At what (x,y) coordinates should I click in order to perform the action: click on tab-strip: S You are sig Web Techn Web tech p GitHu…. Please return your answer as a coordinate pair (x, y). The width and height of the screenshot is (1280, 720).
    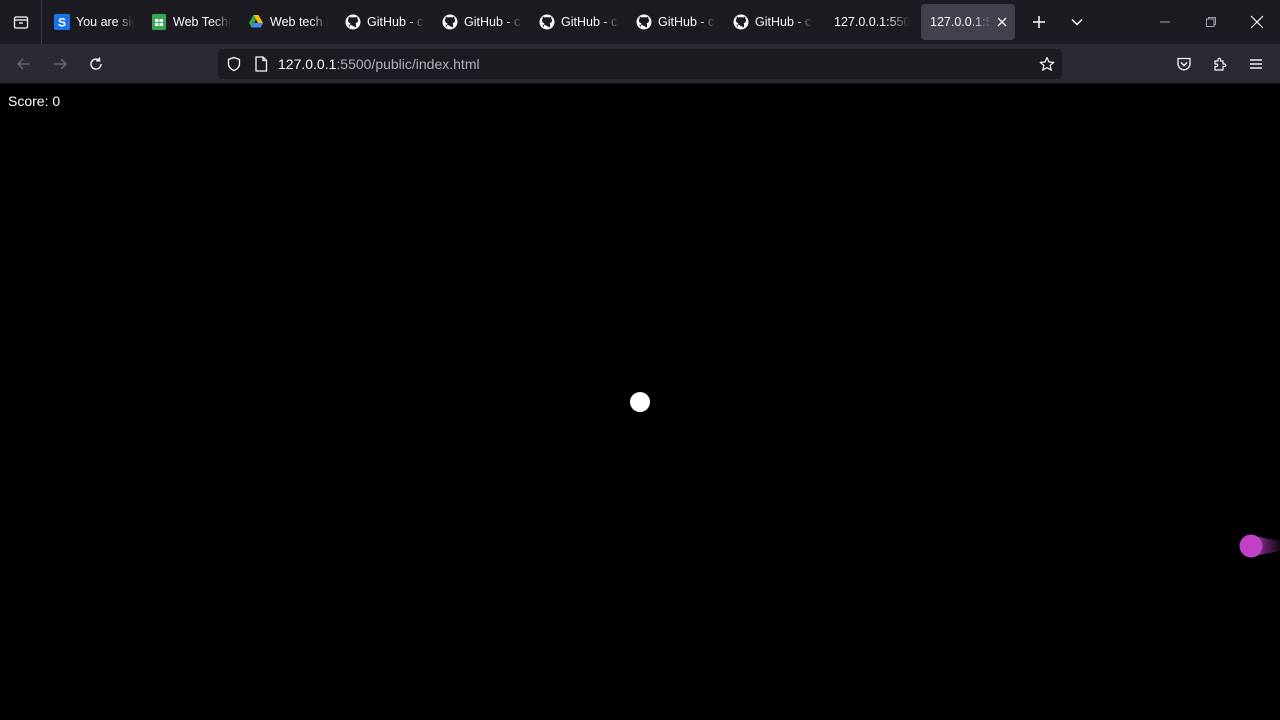
    Looking at the image, I should click on (640, 22).